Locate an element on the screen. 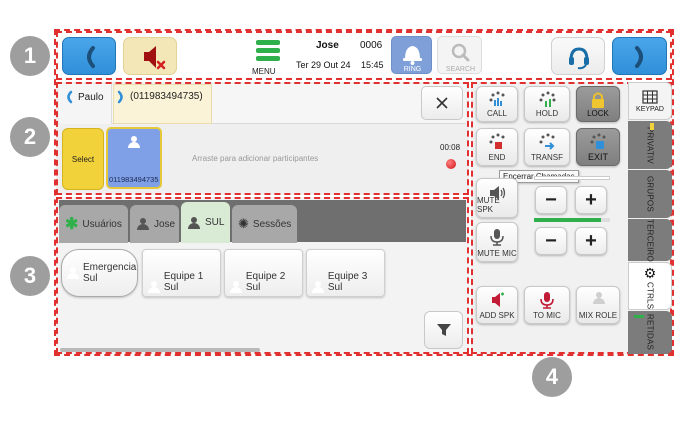 This screenshot has height=421, width=700. gear-icon: ⚙ is located at coordinates (650, 273).